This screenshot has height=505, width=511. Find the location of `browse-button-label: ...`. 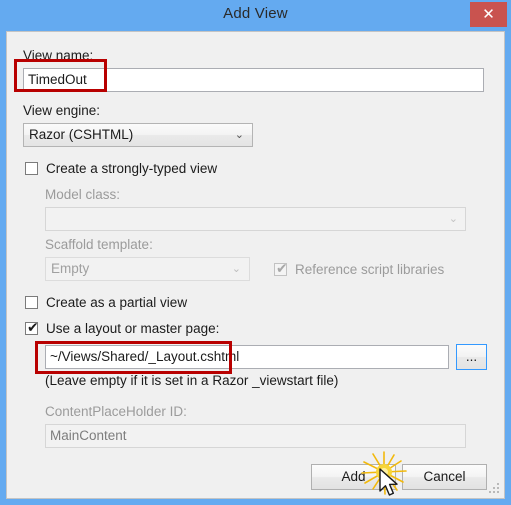

browse-button-label: ... is located at coordinates (471, 356).